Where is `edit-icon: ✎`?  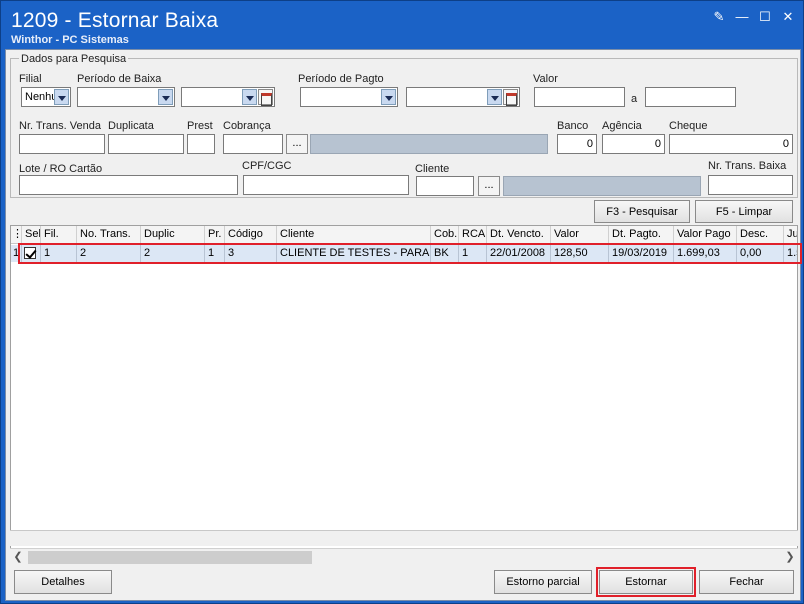
edit-icon: ✎ is located at coordinates (719, 17).